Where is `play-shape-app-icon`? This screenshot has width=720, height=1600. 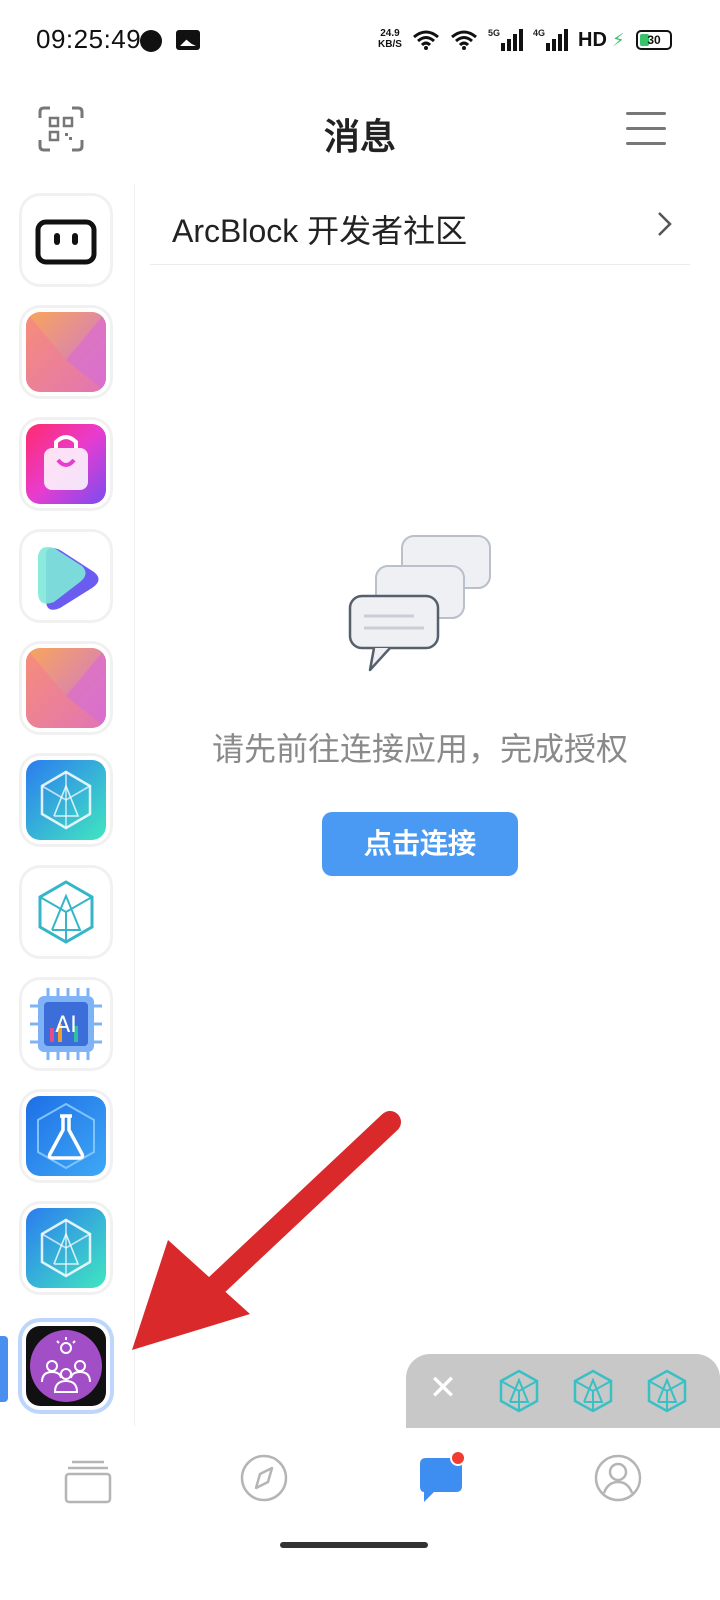 play-shape-app-icon is located at coordinates (66, 576).